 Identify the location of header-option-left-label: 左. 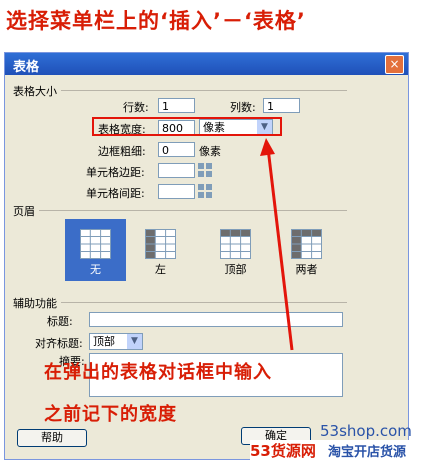
(160, 269).